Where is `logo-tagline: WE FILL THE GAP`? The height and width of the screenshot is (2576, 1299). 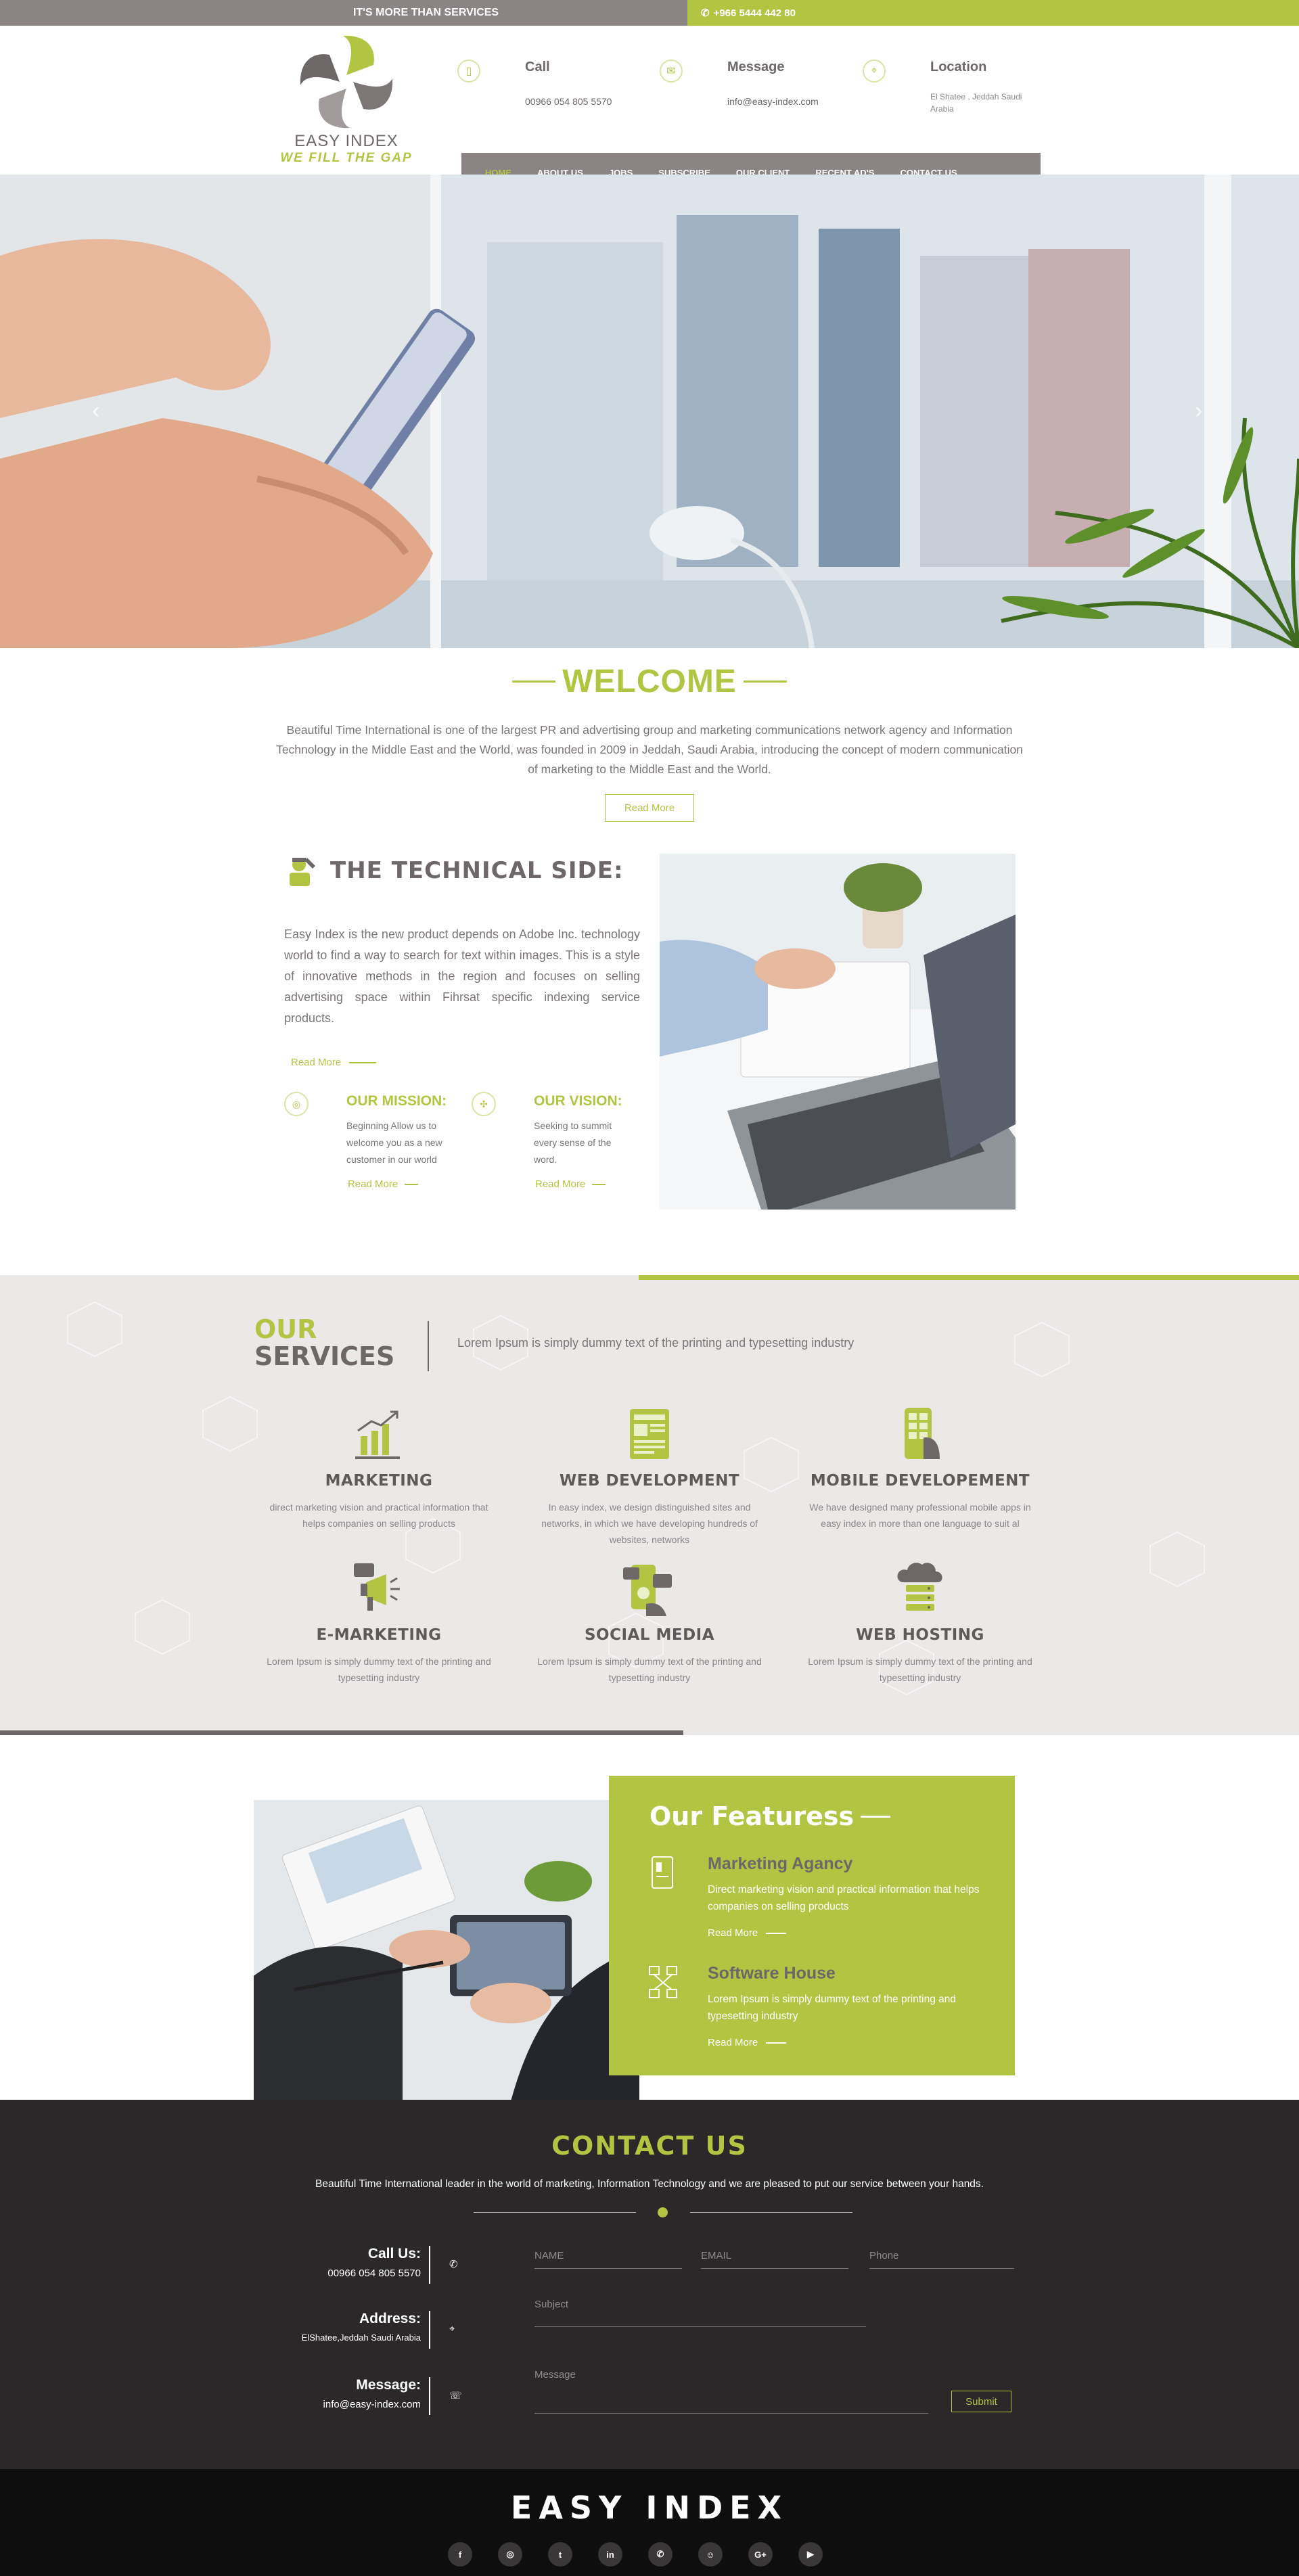 logo-tagline: WE FILL THE GAP is located at coordinates (346, 158).